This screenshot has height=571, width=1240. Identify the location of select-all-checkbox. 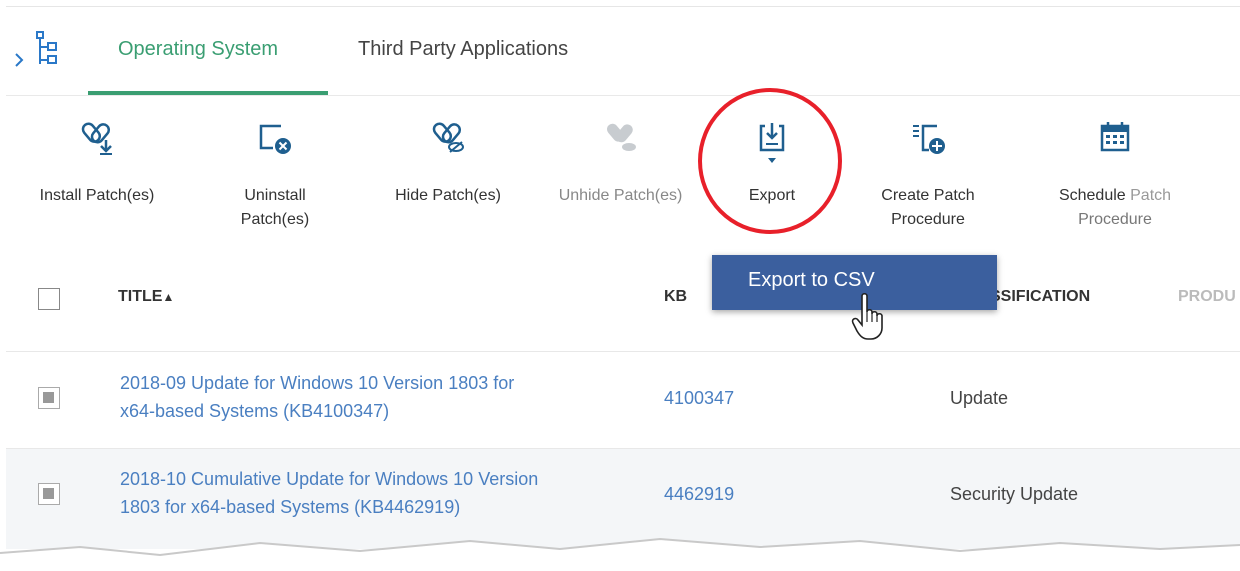
(49, 299).